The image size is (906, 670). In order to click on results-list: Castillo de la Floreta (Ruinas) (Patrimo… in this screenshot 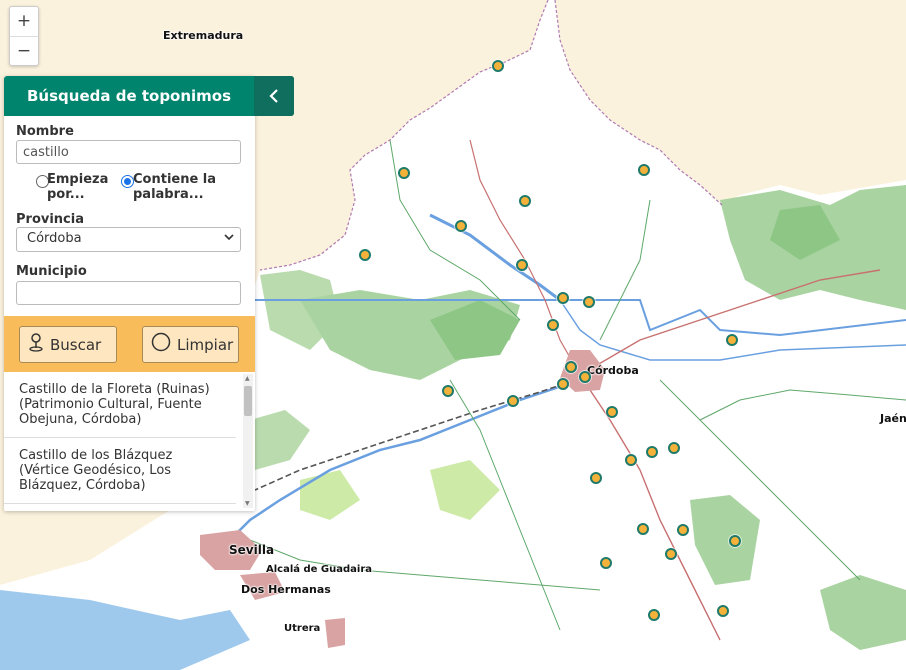, I will do `click(129, 441)`.